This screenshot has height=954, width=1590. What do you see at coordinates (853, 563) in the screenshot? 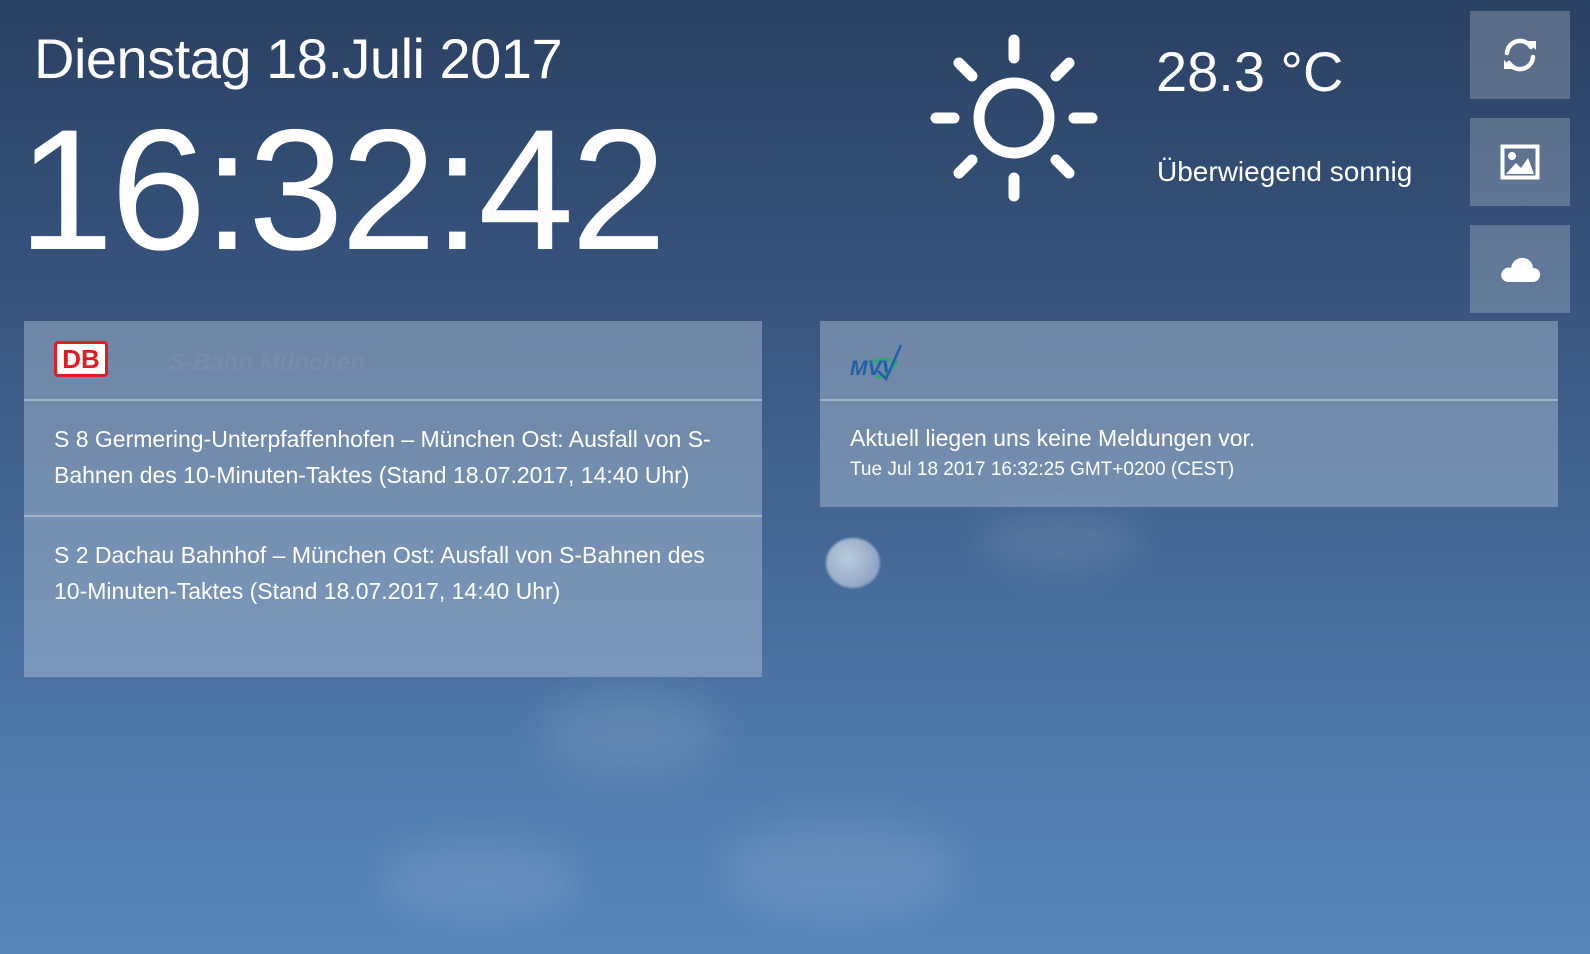
I see `moon-image` at bounding box center [853, 563].